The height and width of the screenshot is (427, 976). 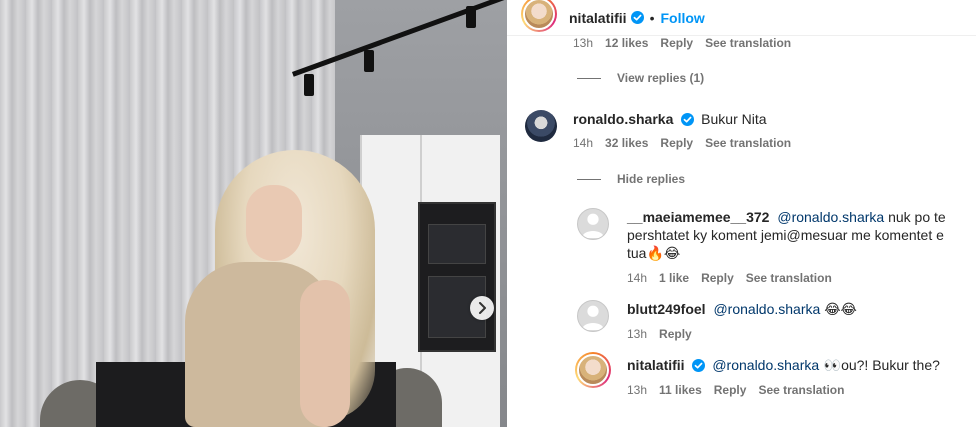 I want to click on comment-emoji: 😂😂, so click(x=840, y=310).